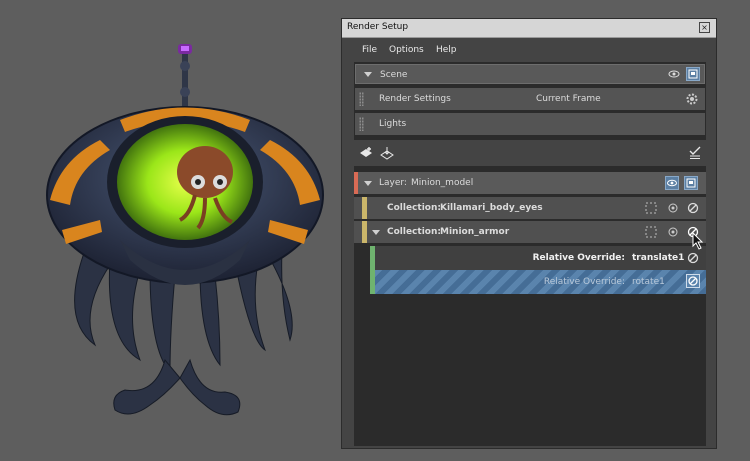 Image resolution: width=750 pixels, height=461 pixels. I want to click on override-name: rotate1, so click(648, 282).